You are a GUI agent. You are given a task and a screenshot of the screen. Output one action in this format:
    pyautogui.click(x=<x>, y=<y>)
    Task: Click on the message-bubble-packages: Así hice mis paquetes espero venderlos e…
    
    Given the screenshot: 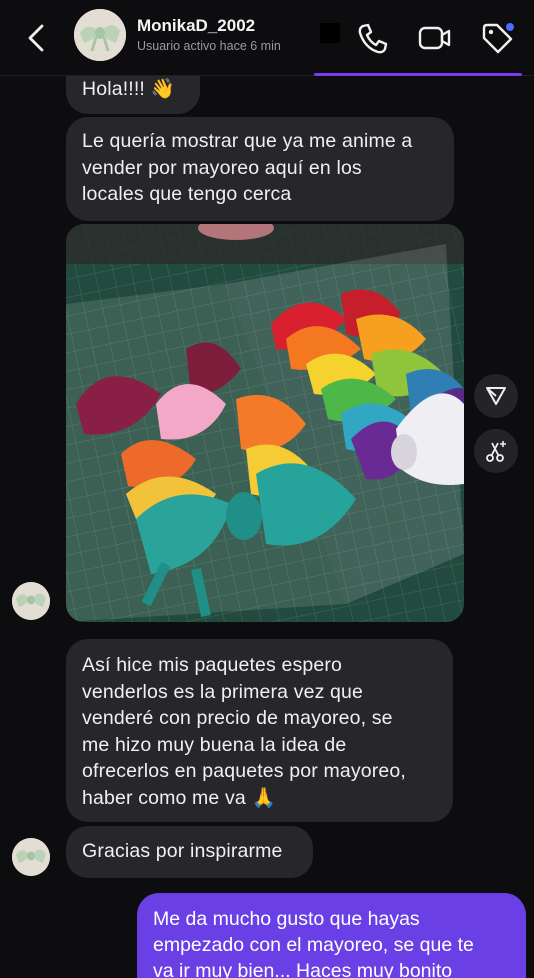 What is the action you would take?
    pyautogui.click(x=259, y=730)
    